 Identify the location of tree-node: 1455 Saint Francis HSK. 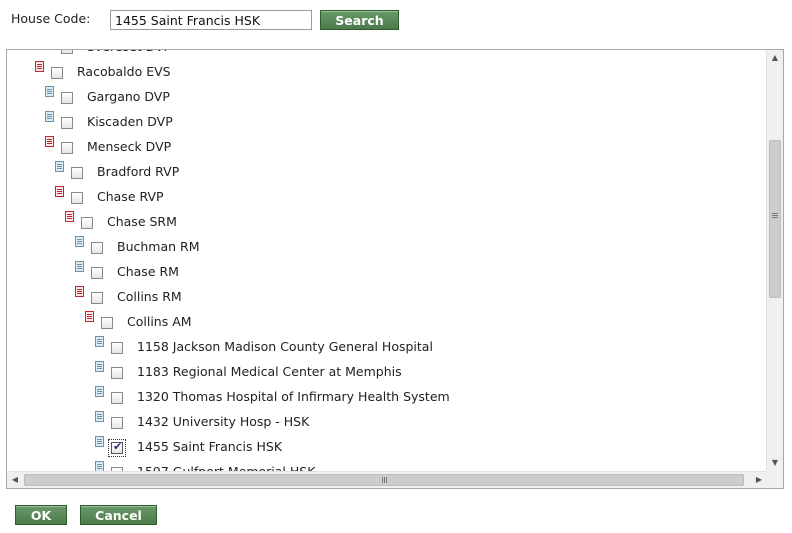
(387, 447).